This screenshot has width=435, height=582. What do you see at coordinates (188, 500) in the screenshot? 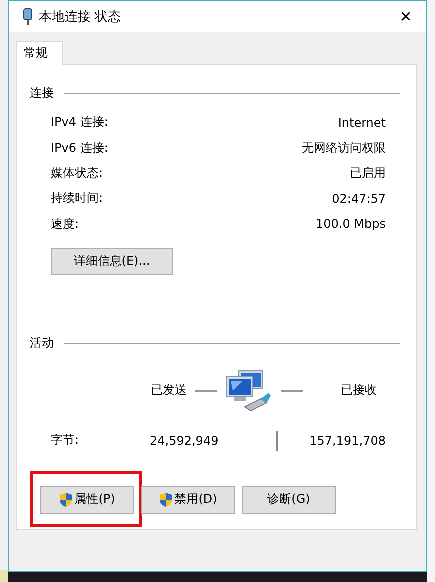
I see `action-button: 禁用(D)` at bounding box center [188, 500].